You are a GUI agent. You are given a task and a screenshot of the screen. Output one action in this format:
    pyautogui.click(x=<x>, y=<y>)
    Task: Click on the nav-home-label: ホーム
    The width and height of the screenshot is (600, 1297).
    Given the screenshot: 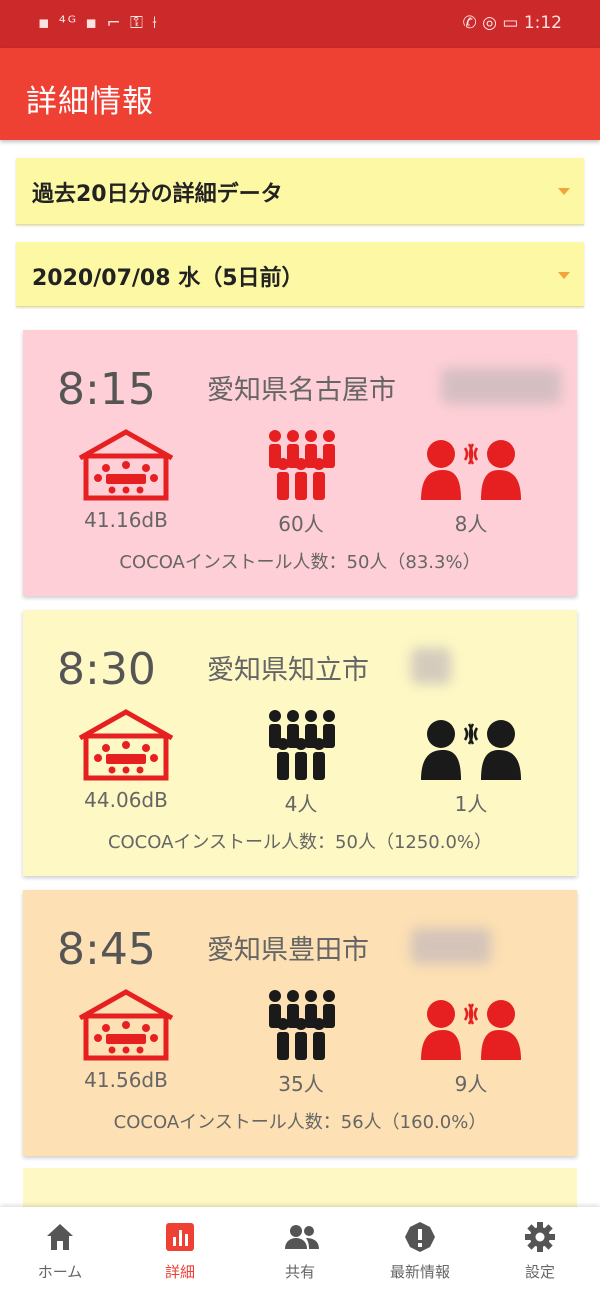 What is the action you would take?
    pyautogui.click(x=60, y=1272)
    